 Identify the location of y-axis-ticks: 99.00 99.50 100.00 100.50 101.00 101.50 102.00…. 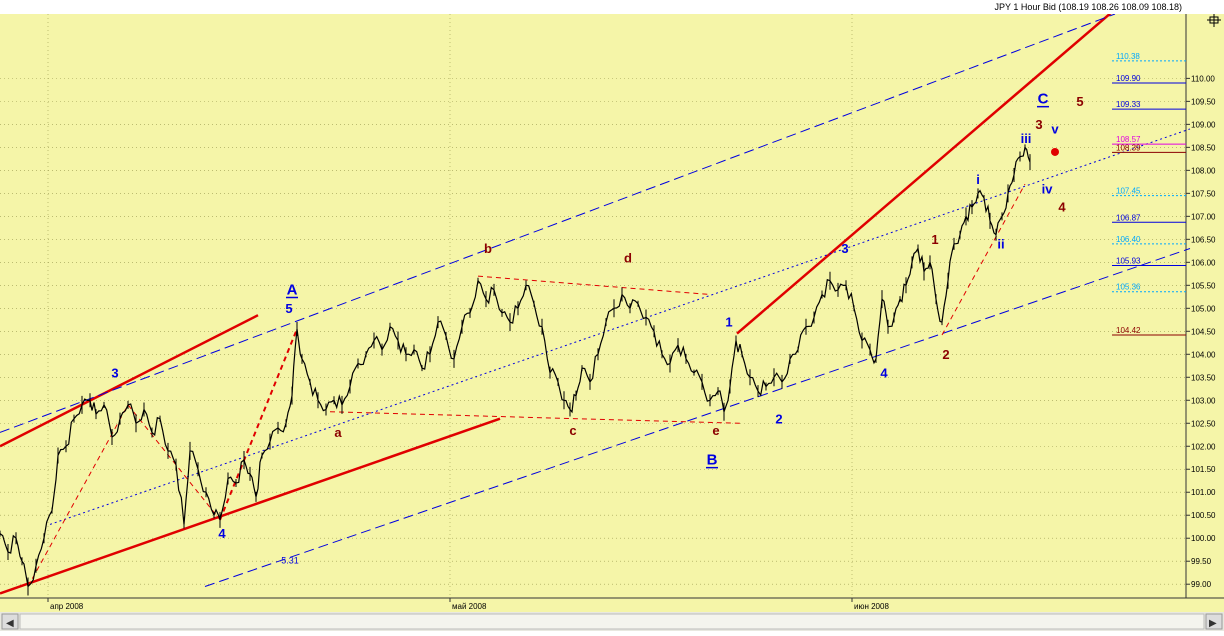
(1201, 331).